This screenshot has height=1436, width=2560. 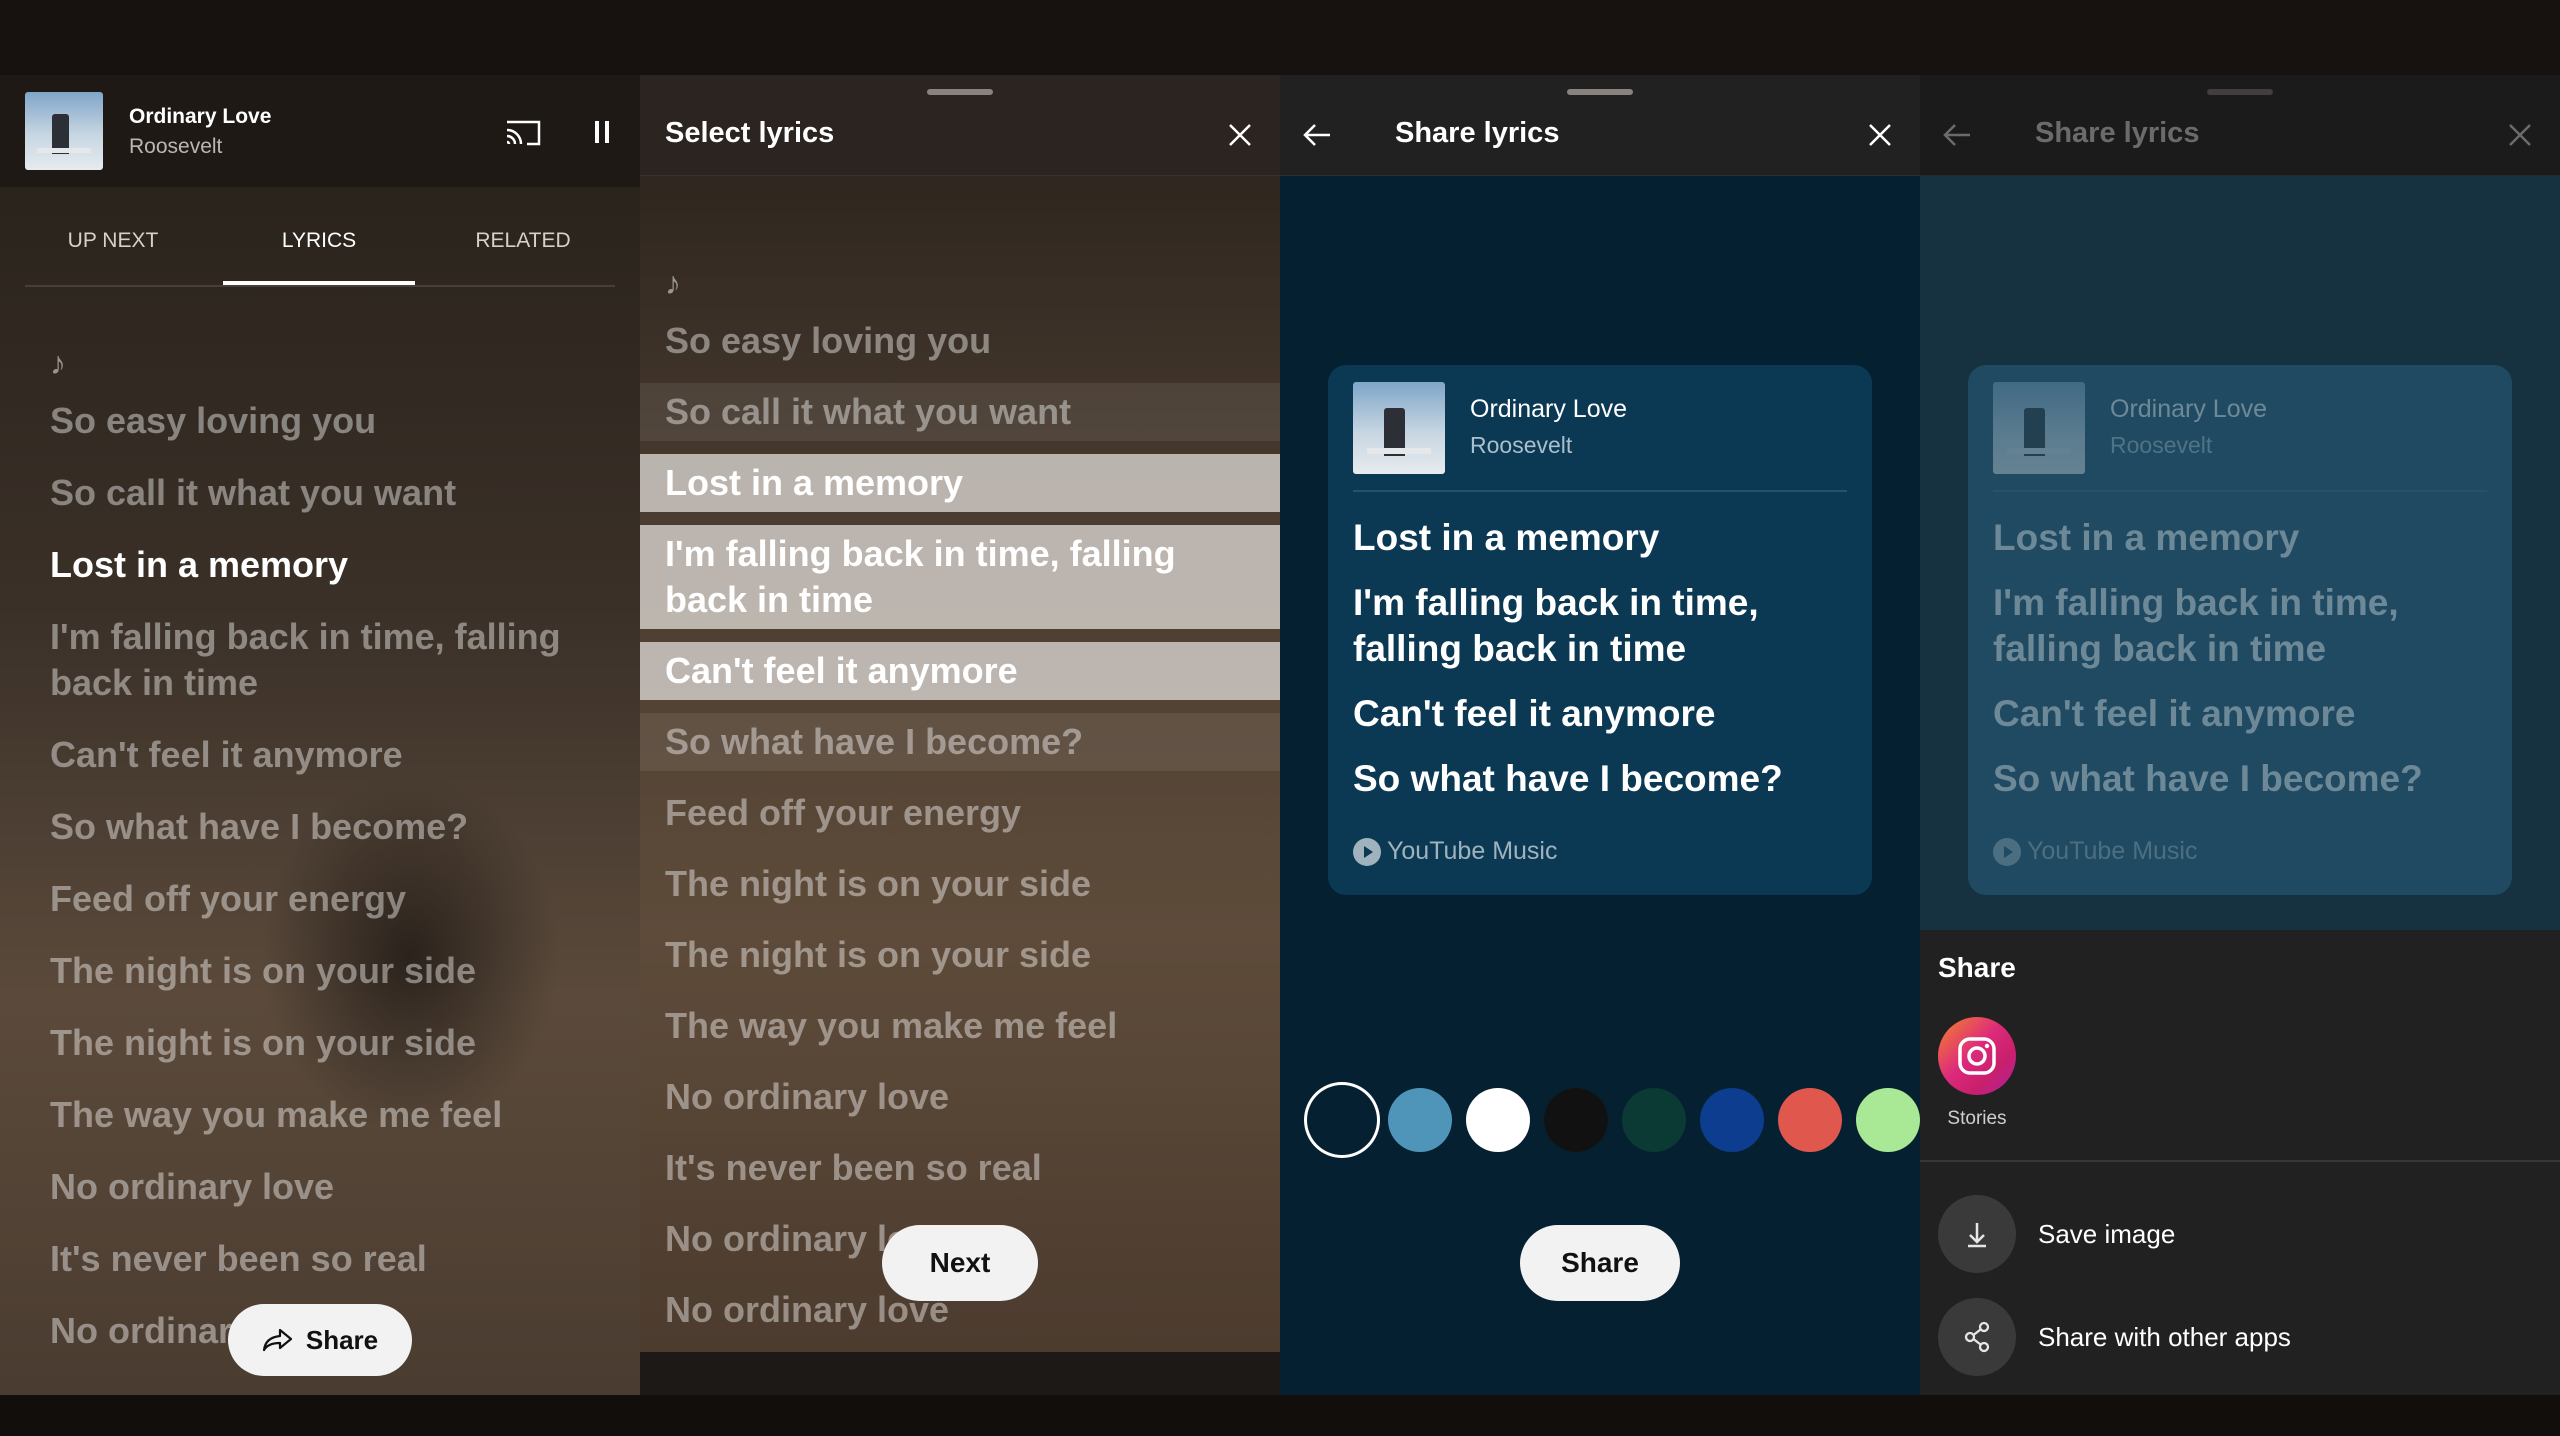 What do you see at coordinates (2164, 1337) in the screenshot?
I see `share-other-apps-label: Share with other apps` at bounding box center [2164, 1337].